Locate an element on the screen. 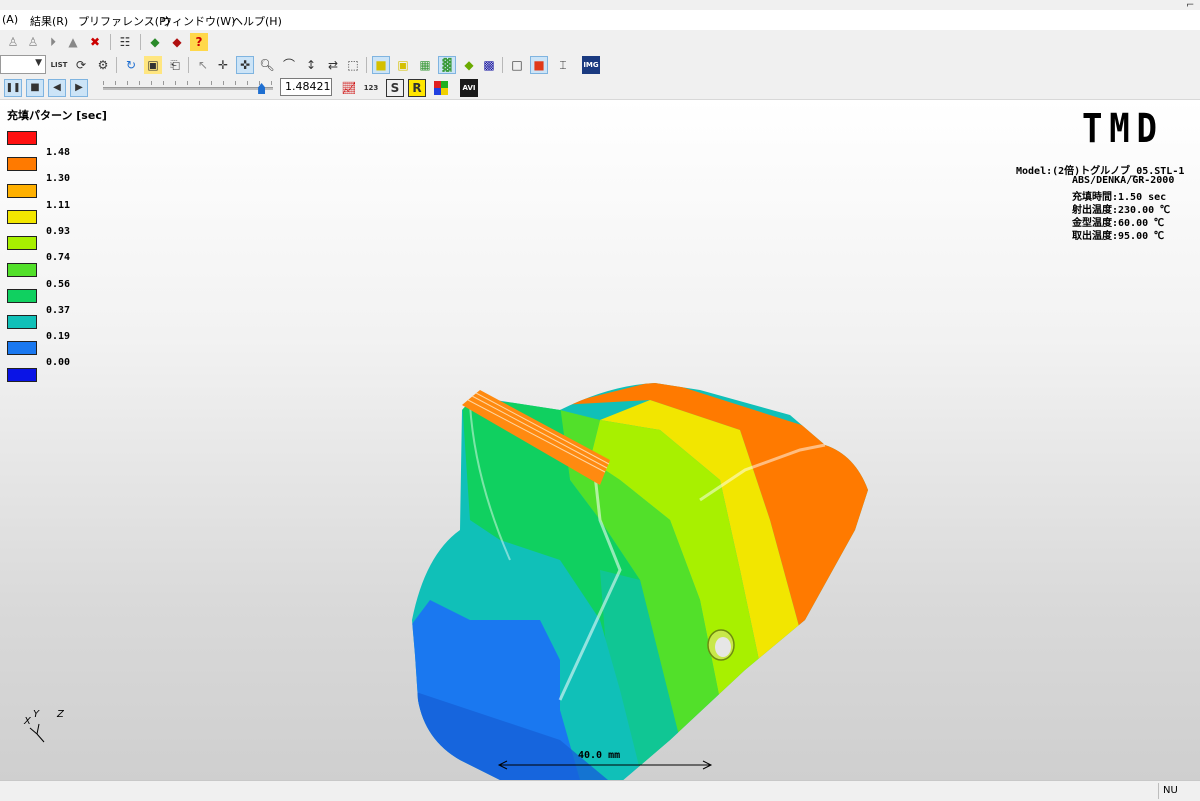  menu-item-help: ヘルプ(H) is located at coordinates (257, 21).